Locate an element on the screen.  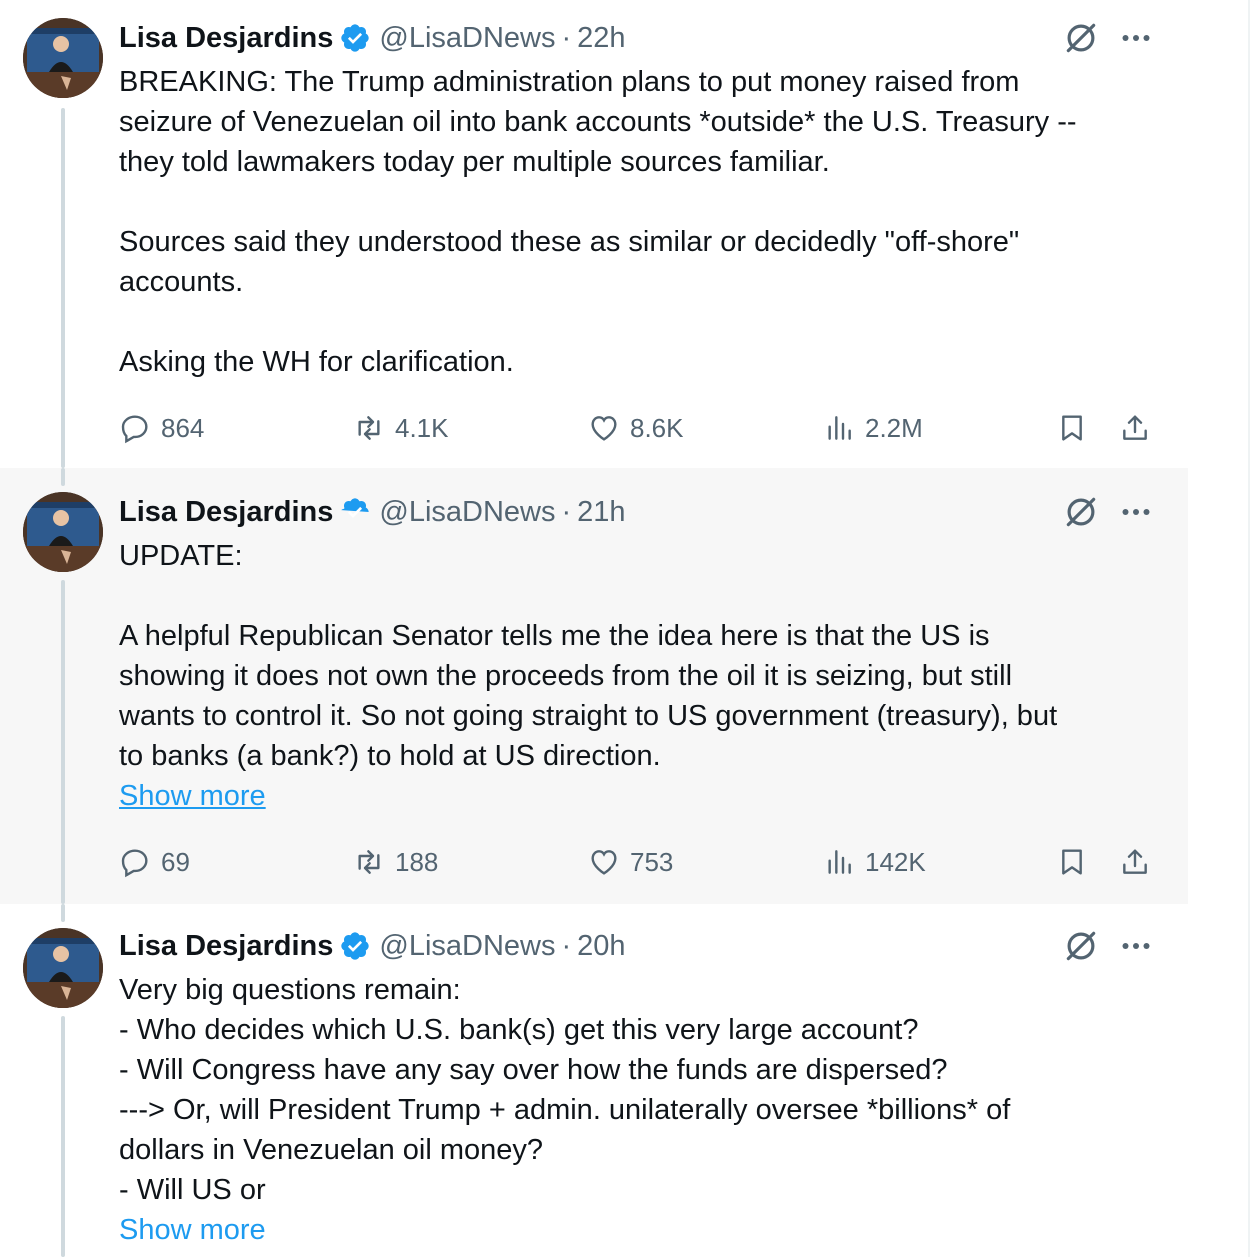
tweet-header: Lisa Desjardins @LisaDNews · 22h is located at coordinates (372, 38).